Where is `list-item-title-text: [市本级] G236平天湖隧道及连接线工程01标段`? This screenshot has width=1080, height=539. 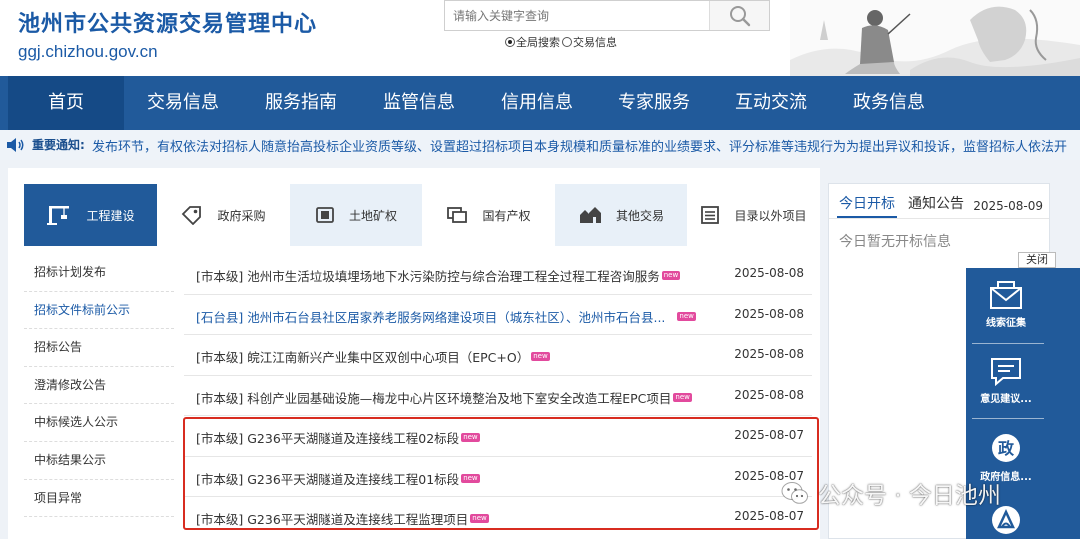
list-item-title-text: [市本级] G236平天湖隧道及连接线工程01标段 is located at coordinates (328, 479).